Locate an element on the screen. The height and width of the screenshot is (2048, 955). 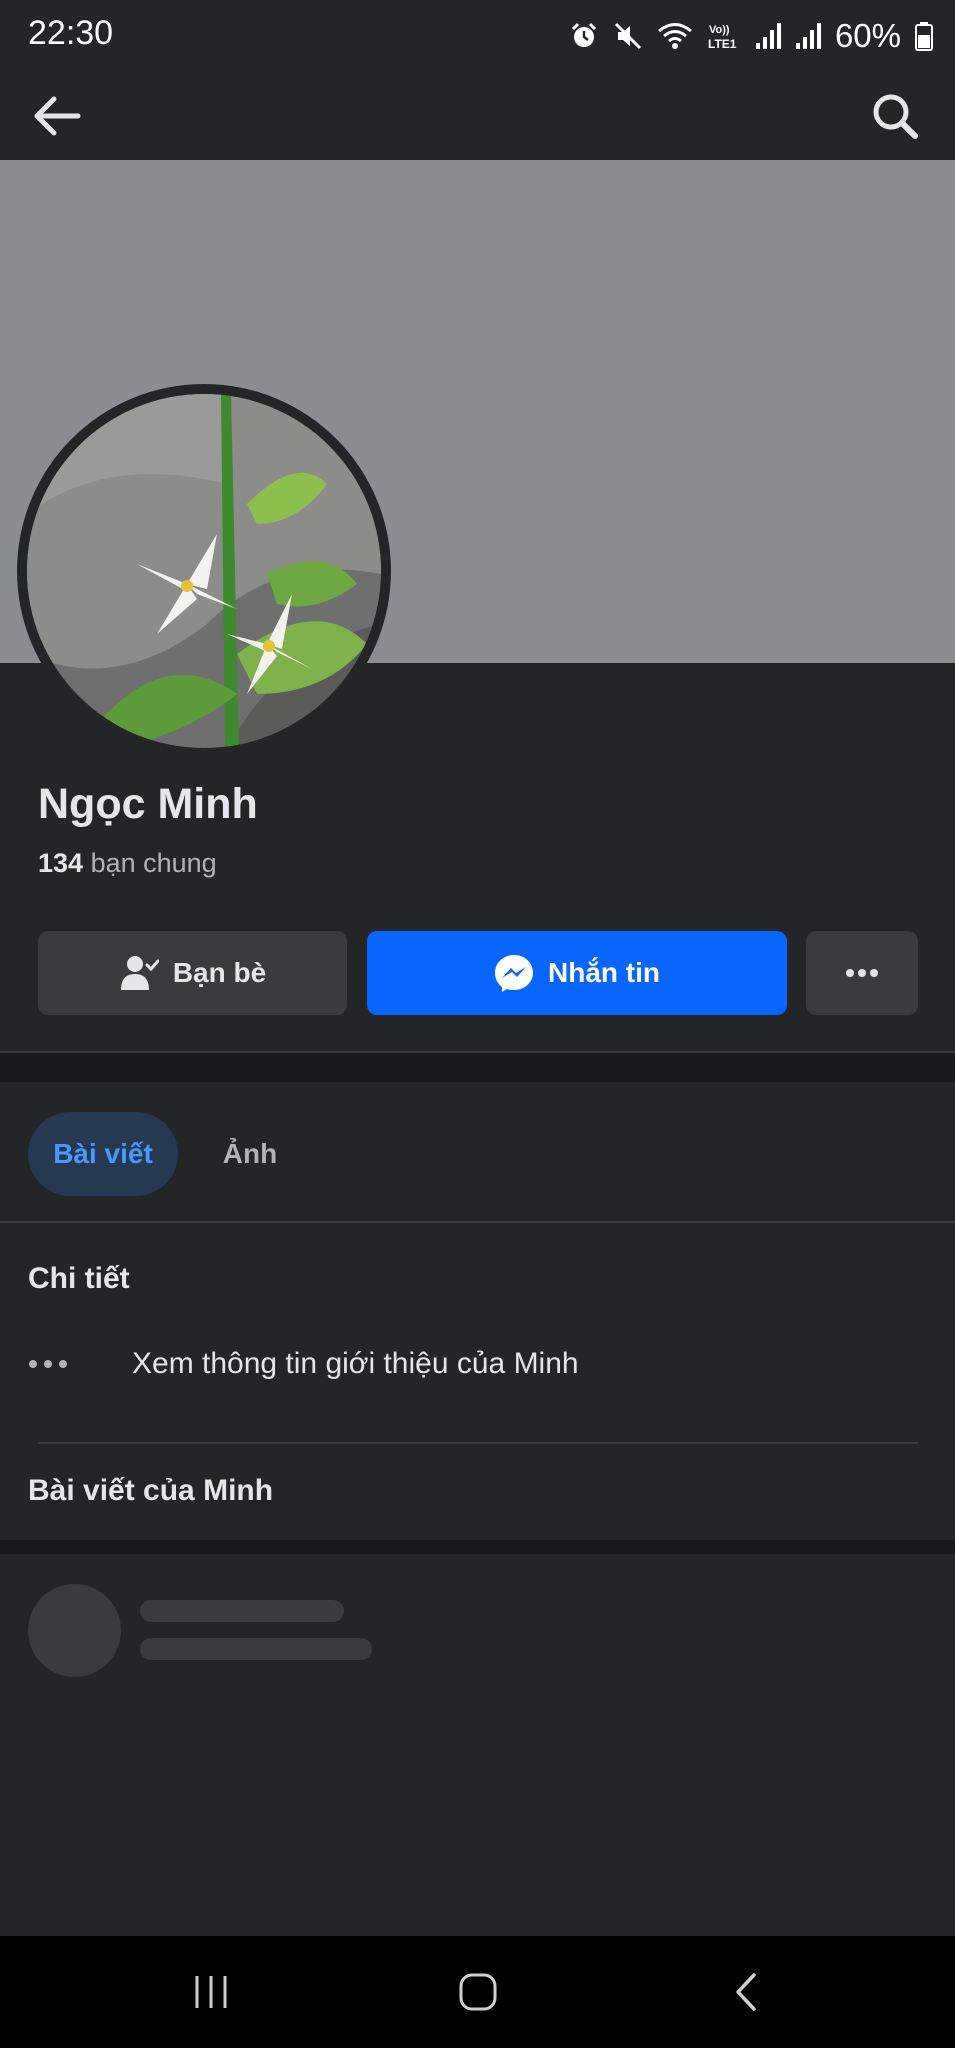
arrow-left-icon is located at coordinates (57, 116).